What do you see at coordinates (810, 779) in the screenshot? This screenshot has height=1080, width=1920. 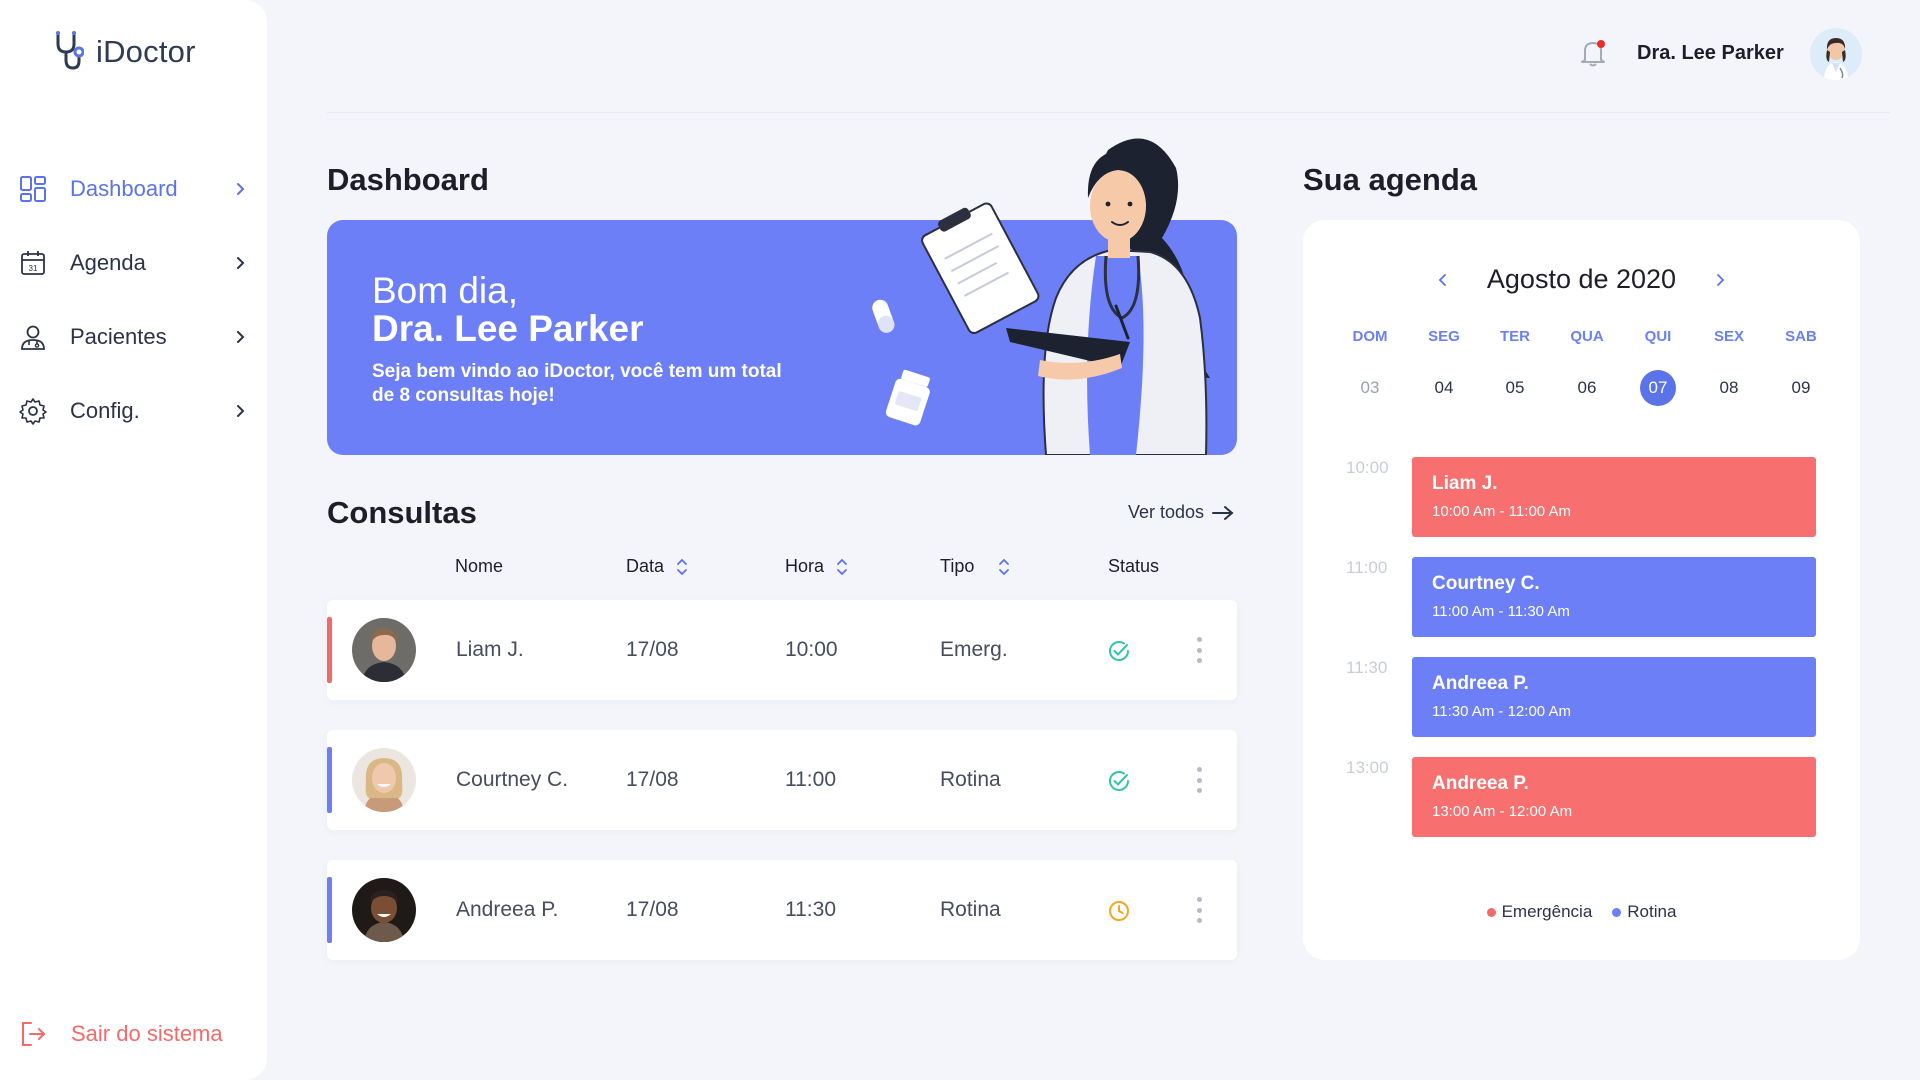 I see `appointment-time: 11:00` at bounding box center [810, 779].